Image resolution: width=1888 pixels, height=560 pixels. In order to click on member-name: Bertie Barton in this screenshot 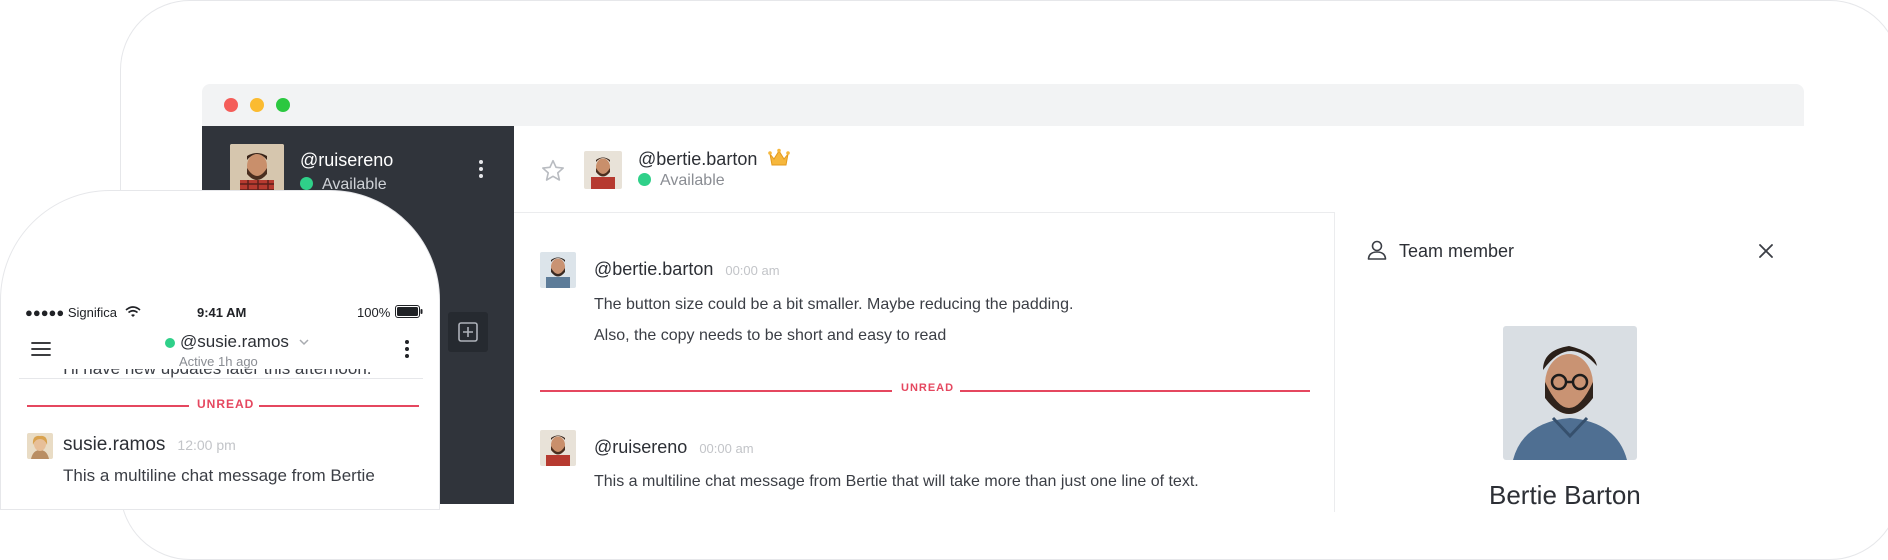, I will do `click(1565, 495)`.